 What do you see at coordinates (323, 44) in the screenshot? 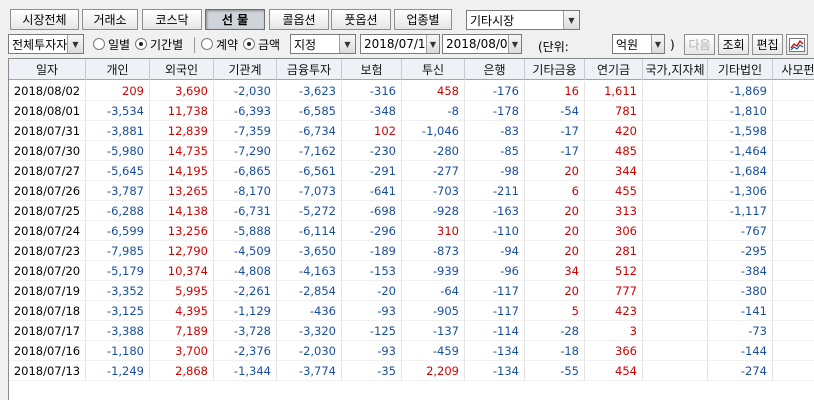
I see `period-select: 지정 ▼` at bounding box center [323, 44].